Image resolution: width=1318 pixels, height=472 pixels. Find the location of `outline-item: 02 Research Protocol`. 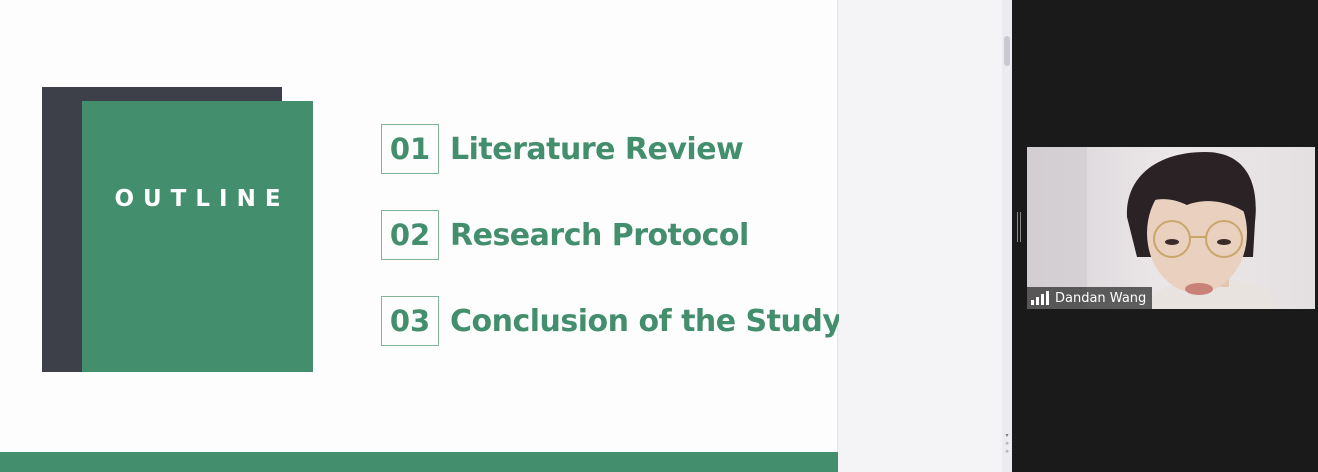

outline-item: 02 Research Protocol is located at coordinates (565, 235).